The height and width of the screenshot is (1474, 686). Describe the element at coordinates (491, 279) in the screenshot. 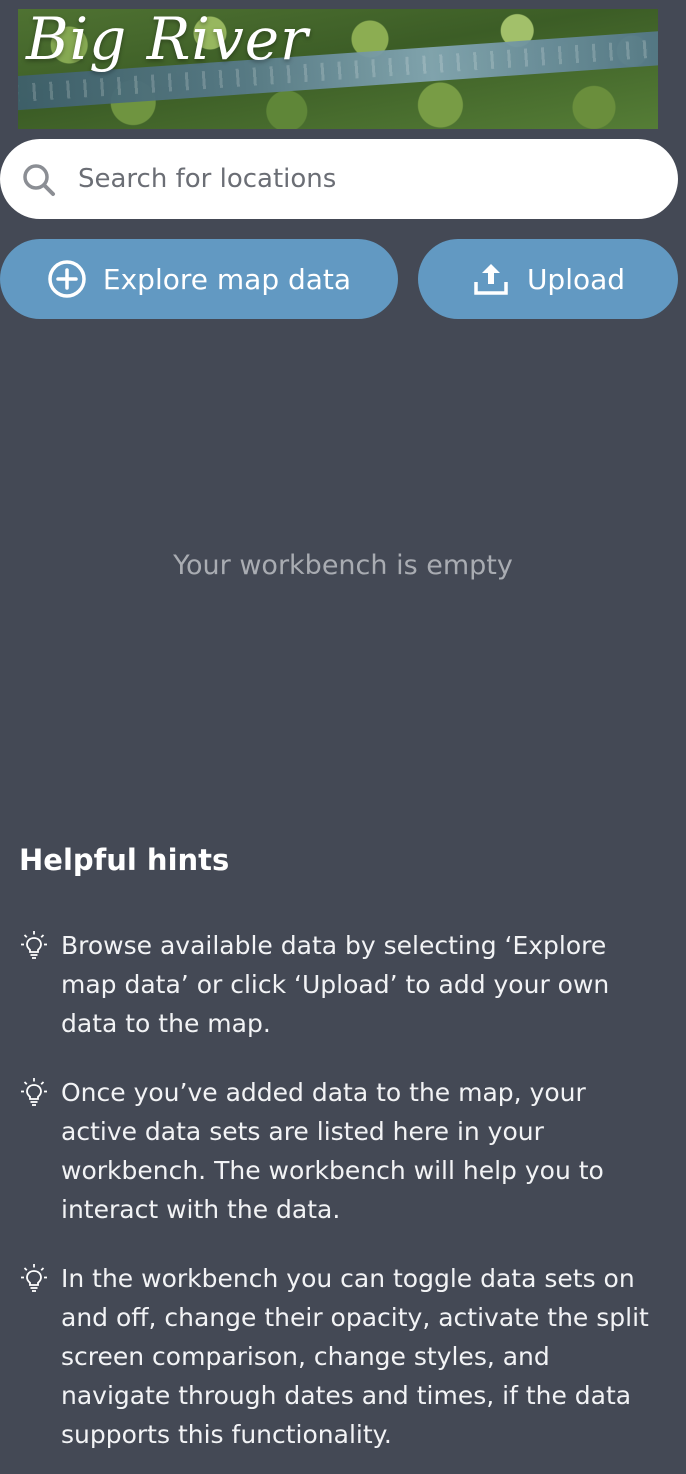

I see `upload-icon` at that location.